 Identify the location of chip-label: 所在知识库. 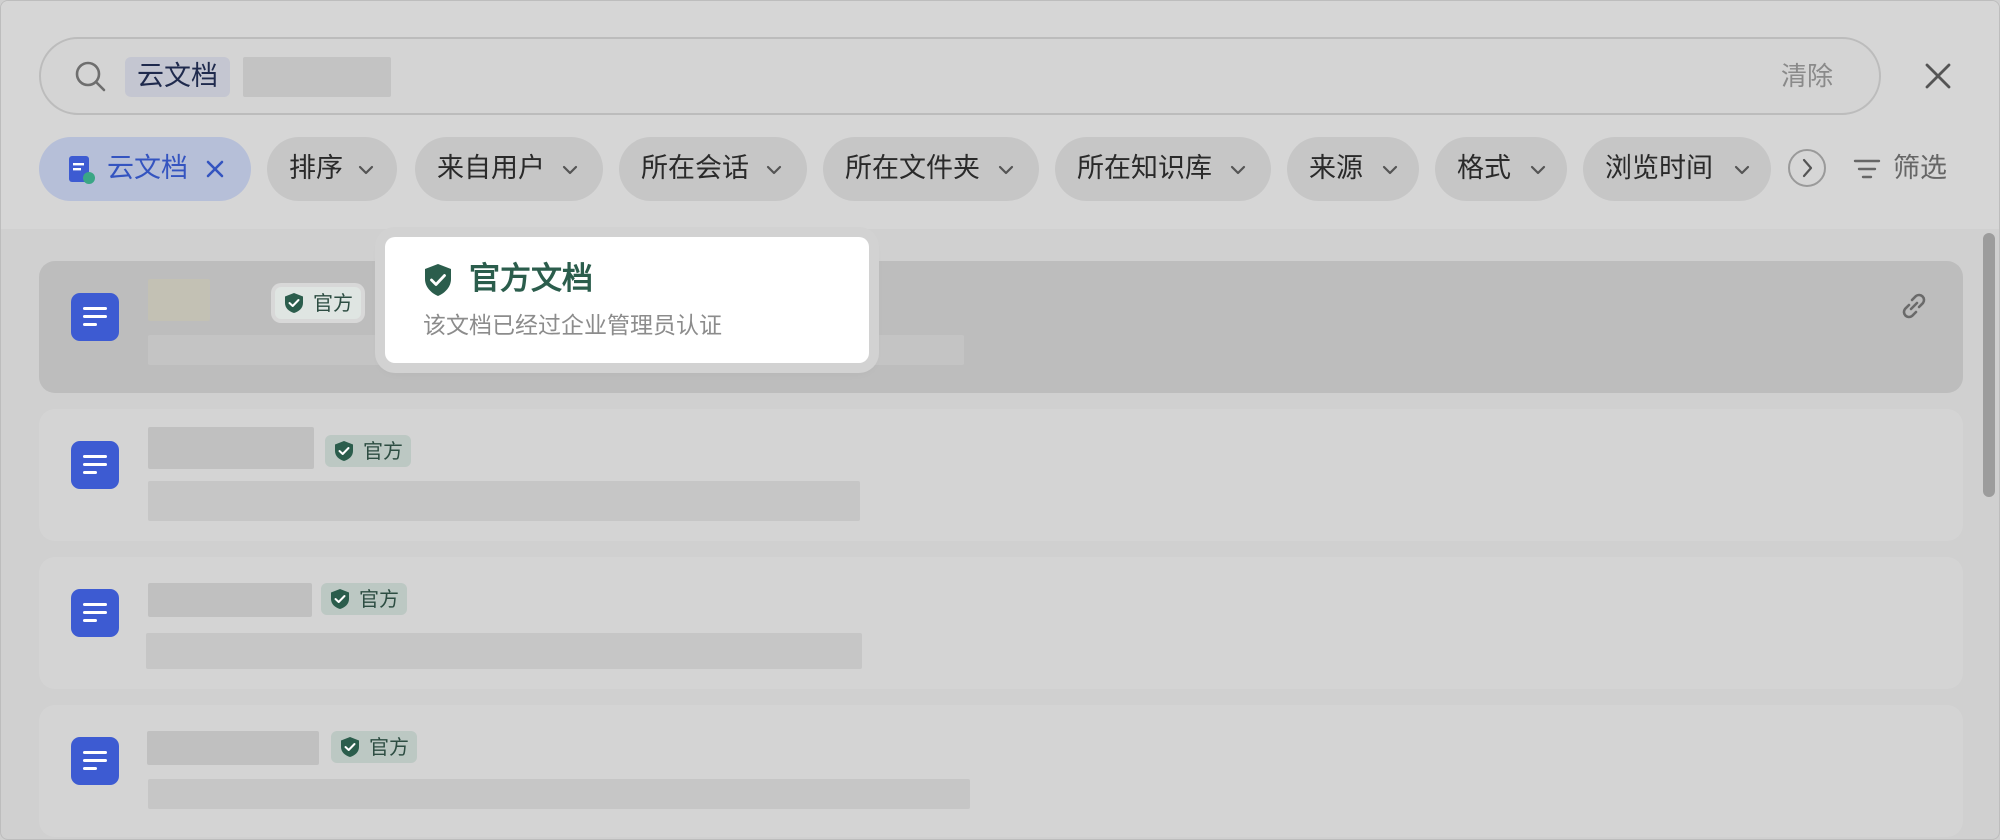
(1144, 168).